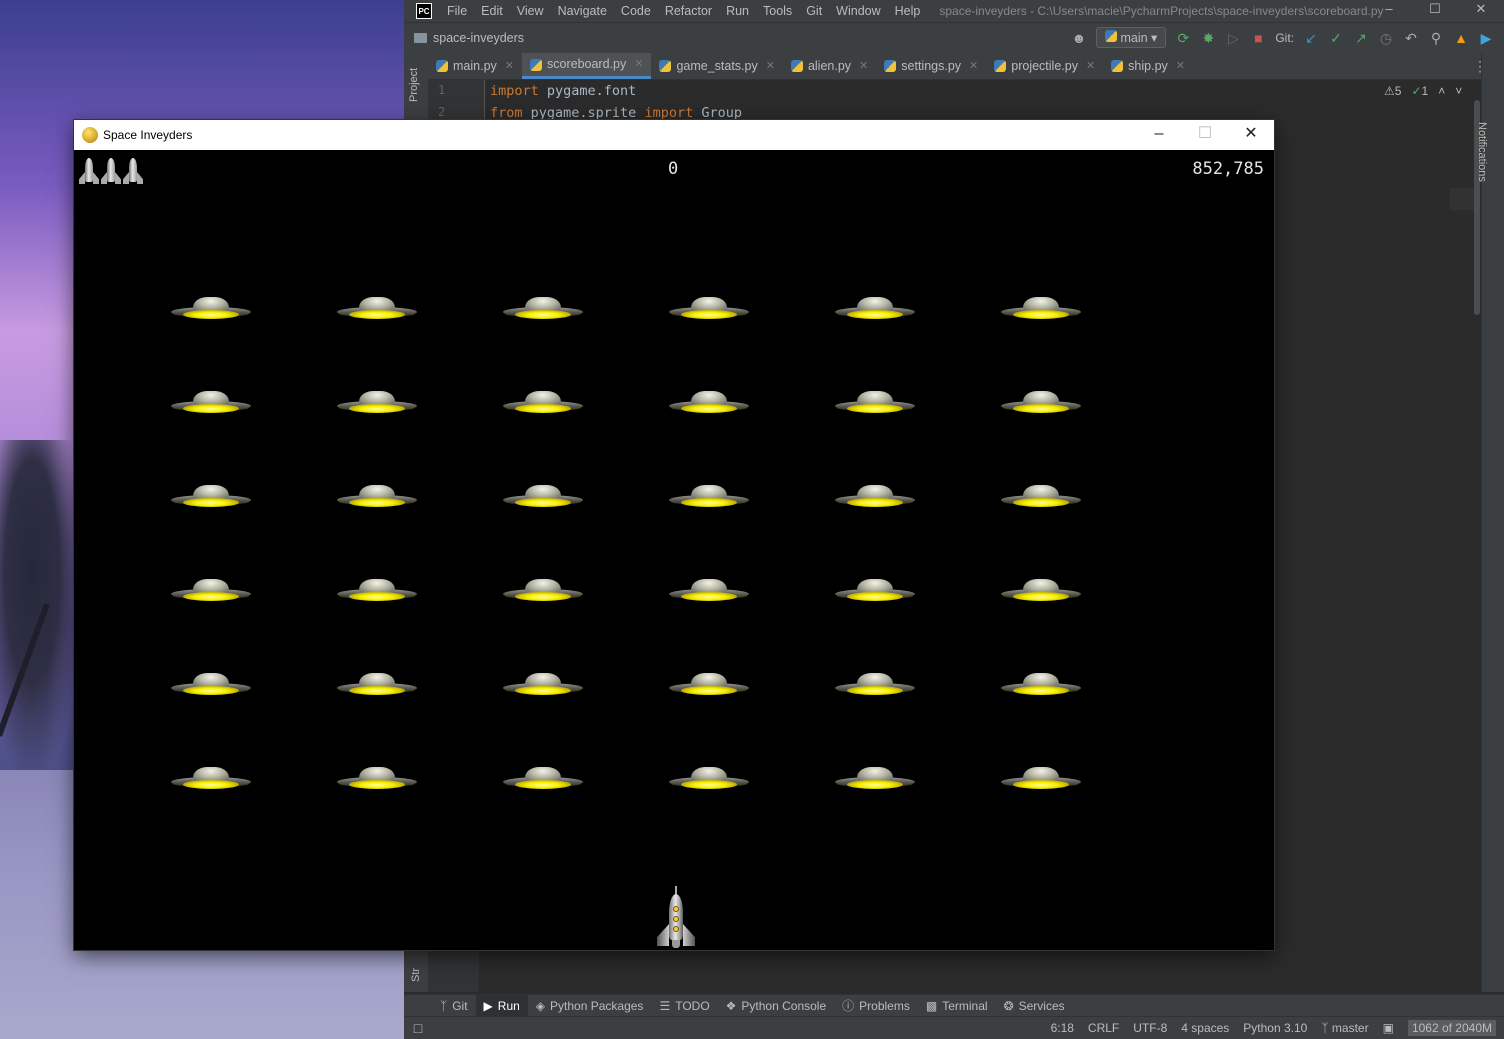 This screenshot has height=1039, width=1504. What do you see at coordinates (1350, 1028) in the screenshot?
I see `branch-name: master` at bounding box center [1350, 1028].